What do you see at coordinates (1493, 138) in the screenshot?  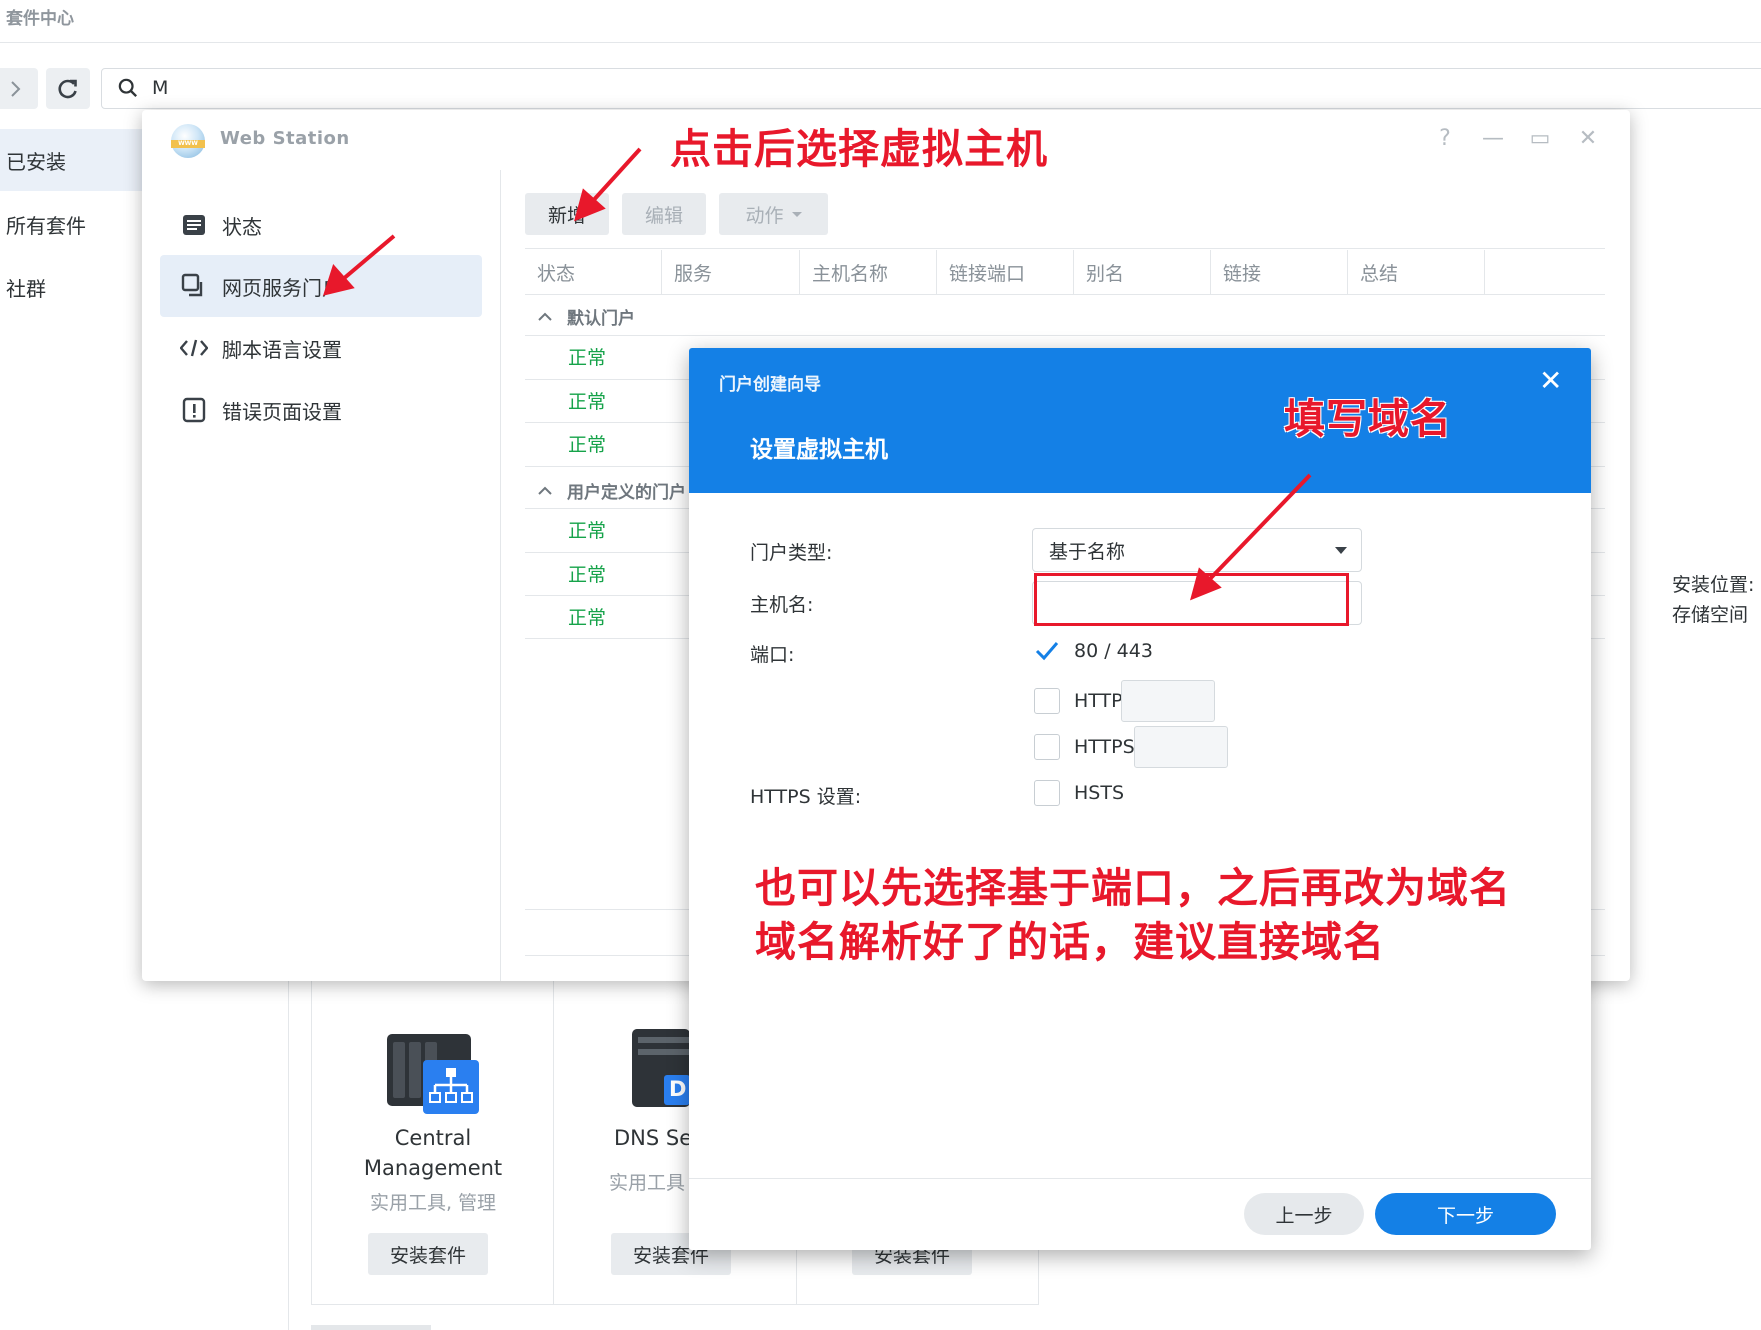 I see `minimize-button: —` at bounding box center [1493, 138].